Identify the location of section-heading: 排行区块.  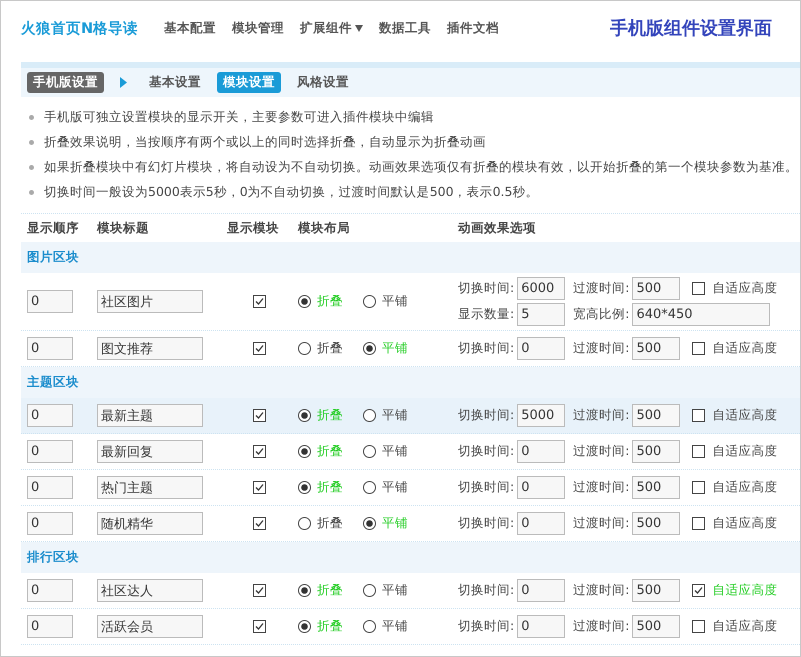
(53, 557).